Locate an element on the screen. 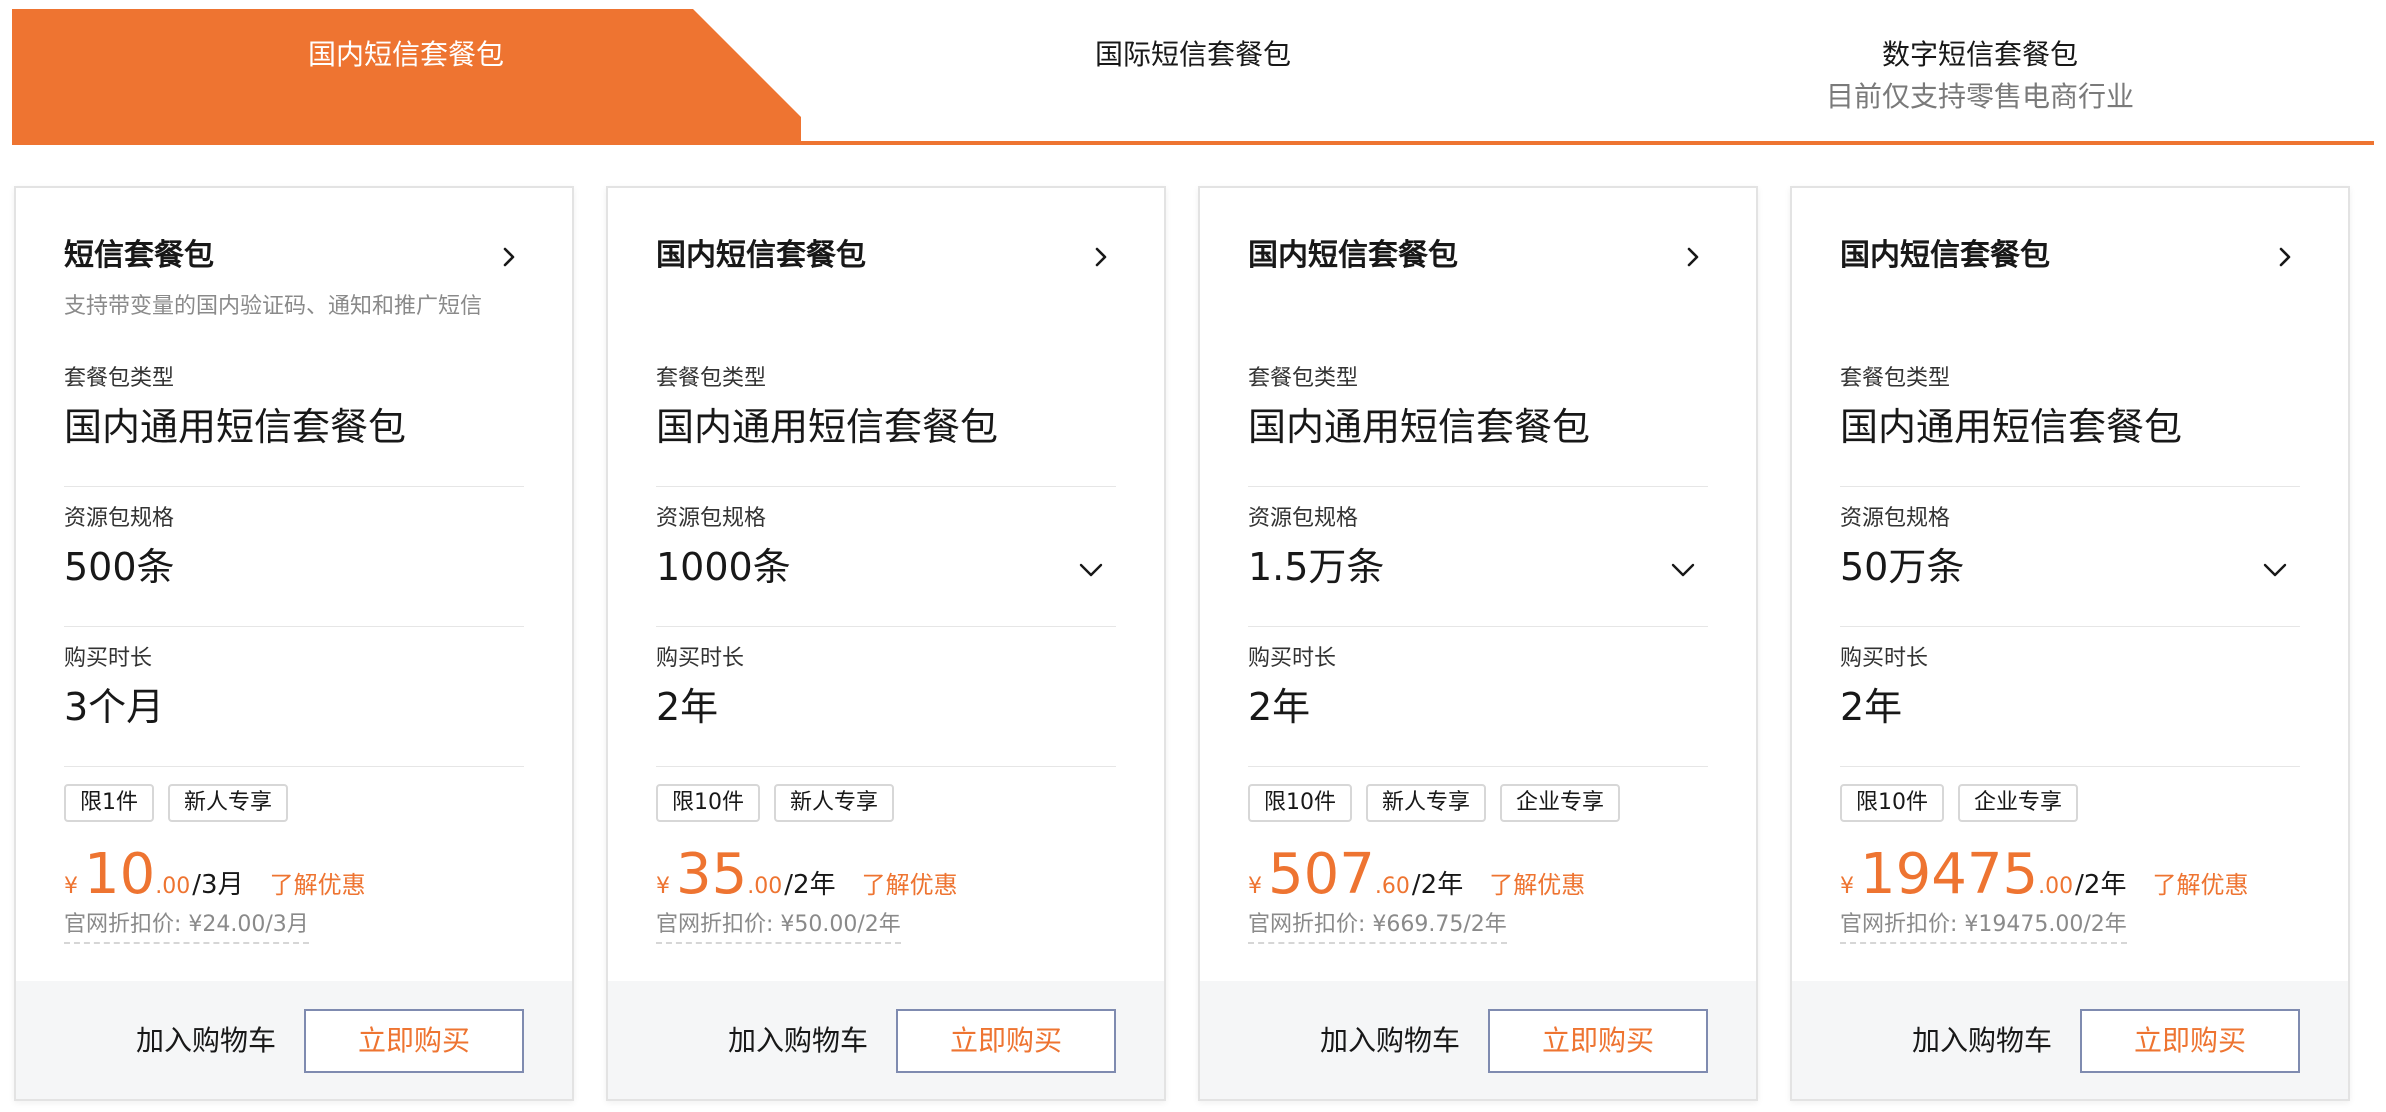  tab-label: 国内短信套餐包 is located at coordinates (405, 54).